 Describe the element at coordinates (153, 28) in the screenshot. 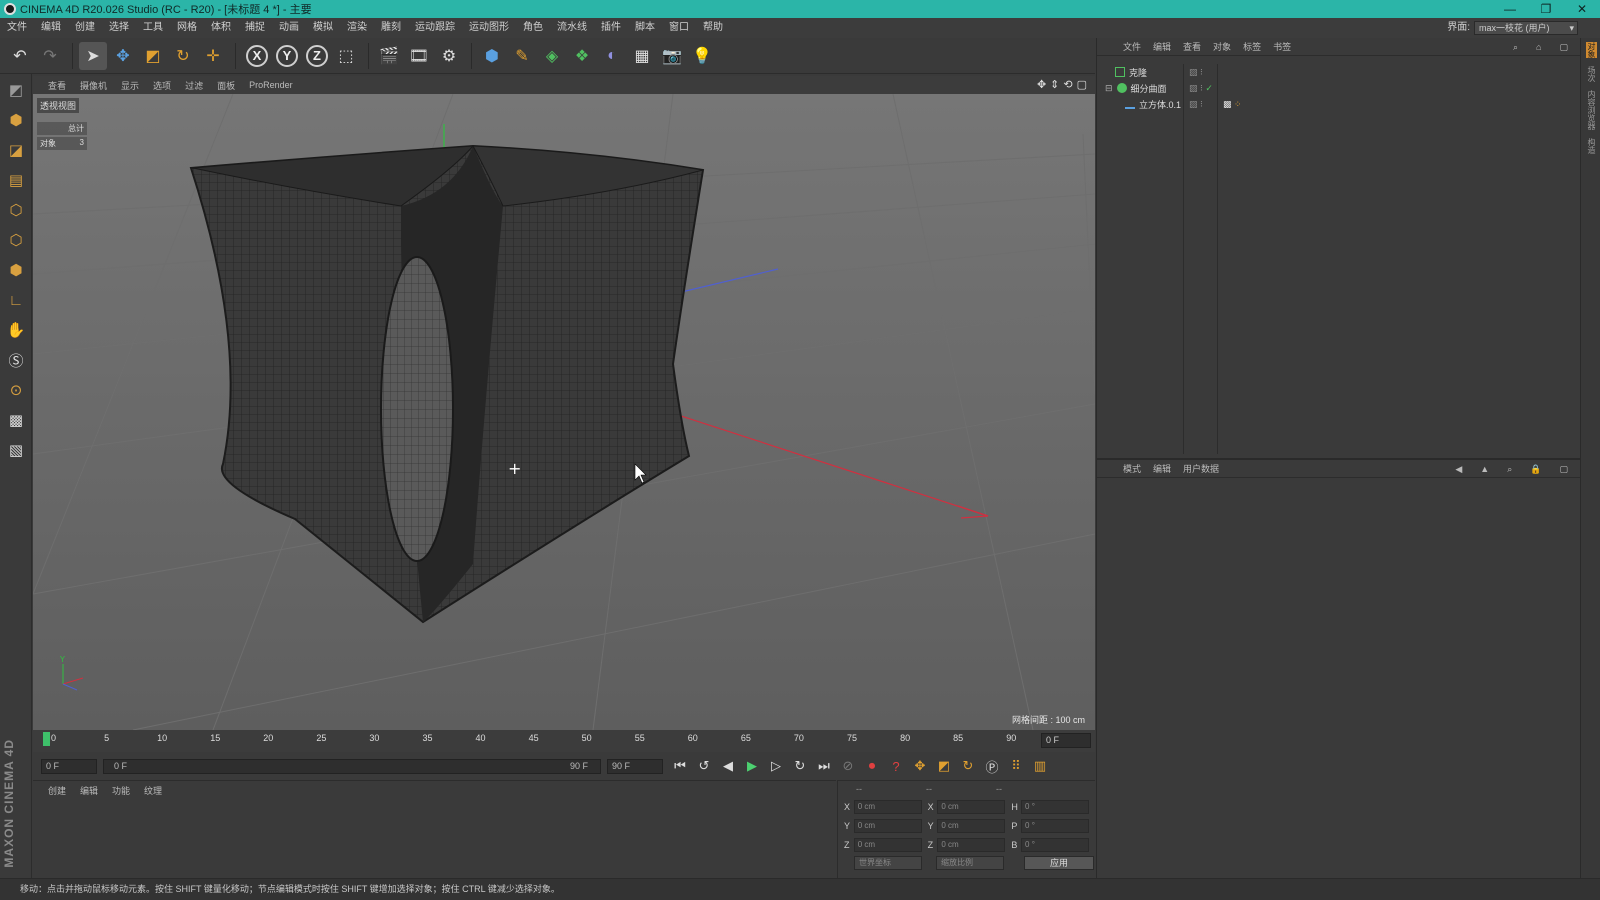

I see `menu-tools: 工具` at that location.